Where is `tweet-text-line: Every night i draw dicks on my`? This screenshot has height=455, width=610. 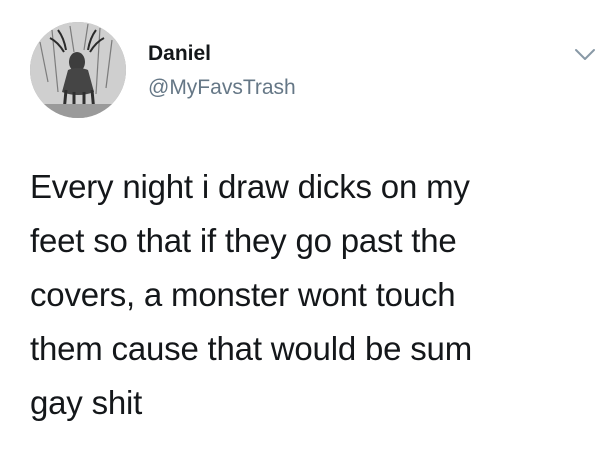 tweet-text-line: Every night i draw dicks on my is located at coordinates (250, 186).